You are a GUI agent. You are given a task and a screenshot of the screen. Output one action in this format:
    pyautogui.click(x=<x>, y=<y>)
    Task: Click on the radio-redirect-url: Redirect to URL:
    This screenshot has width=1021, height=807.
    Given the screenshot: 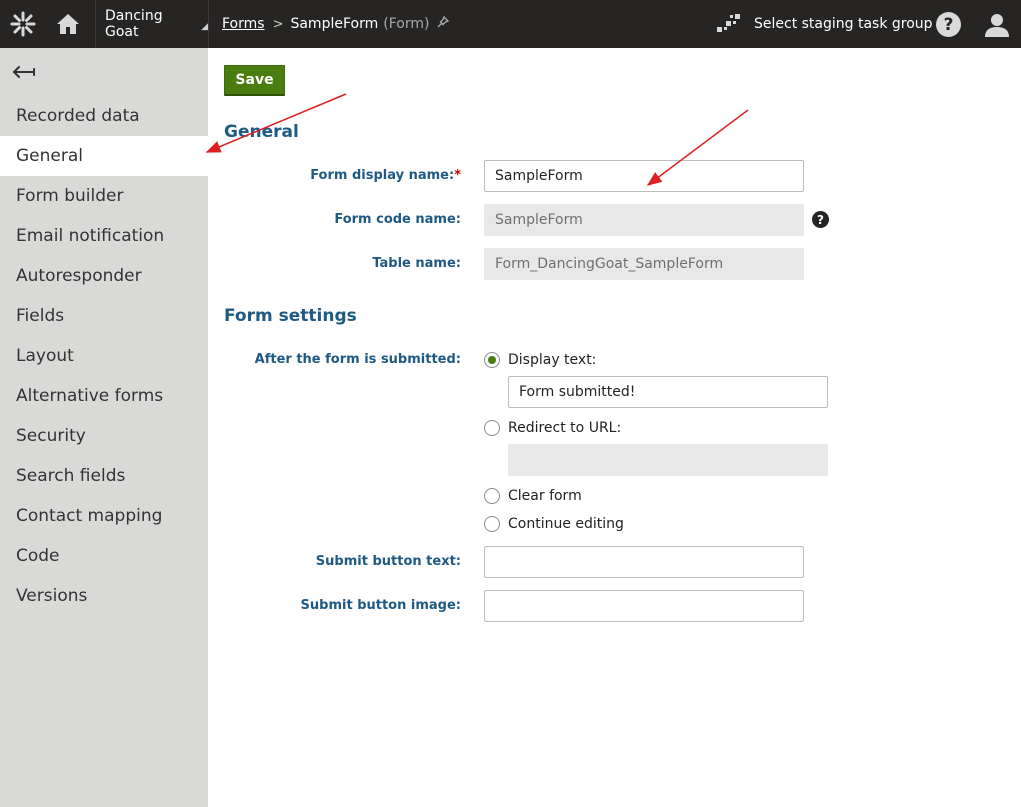 What is the action you would take?
    pyautogui.click(x=552, y=428)
    